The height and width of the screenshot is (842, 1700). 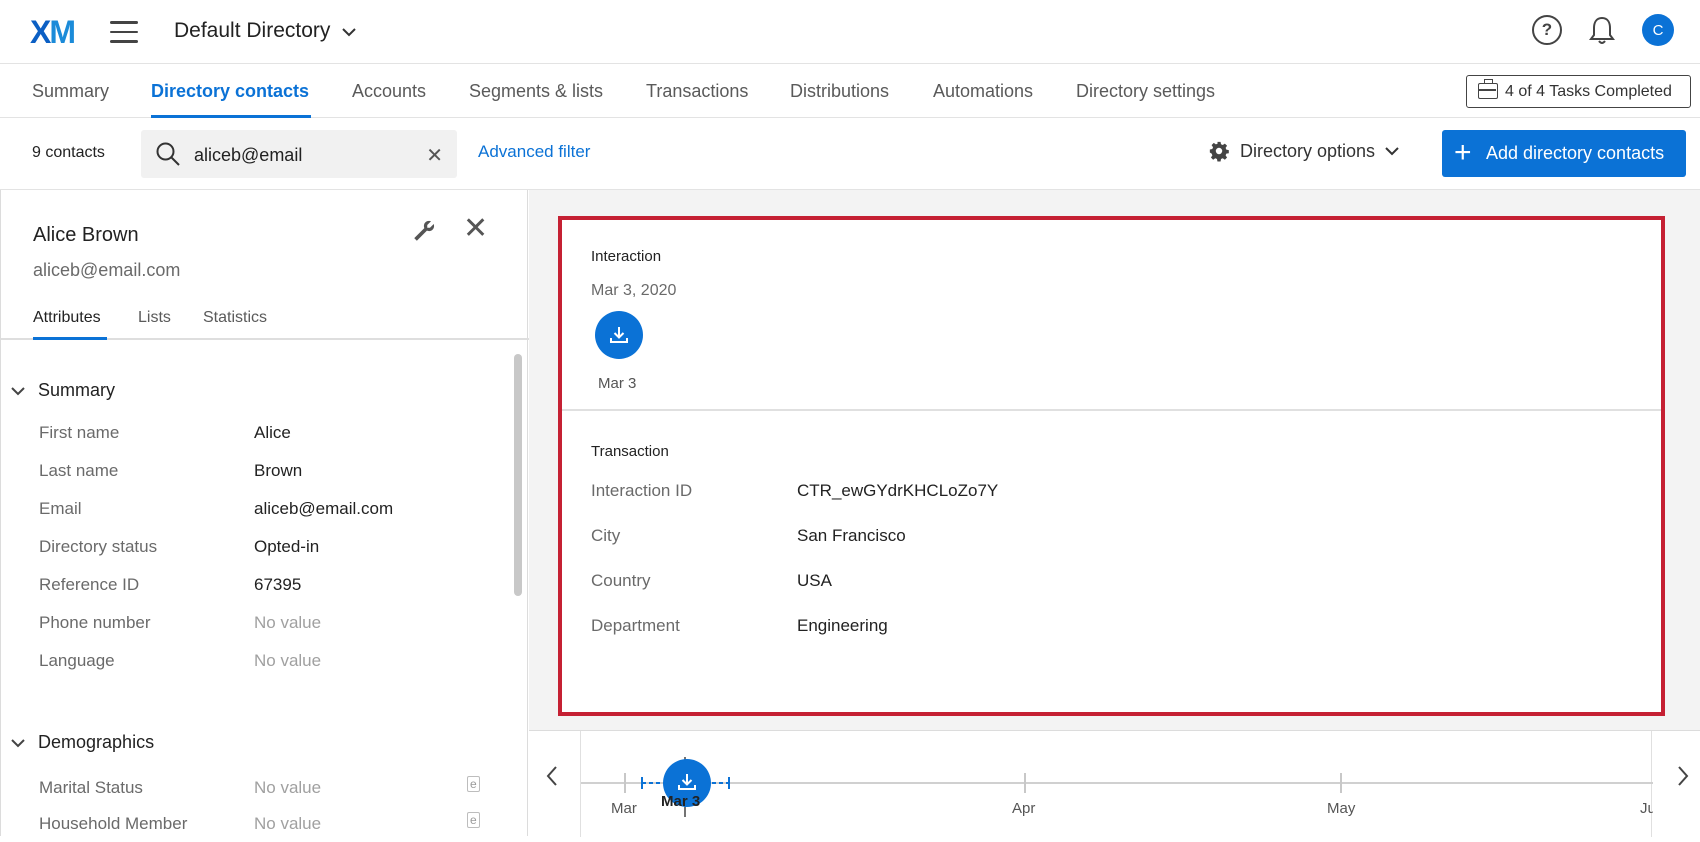 I want to click on interaction-event-button, so click(x=619, y=335).